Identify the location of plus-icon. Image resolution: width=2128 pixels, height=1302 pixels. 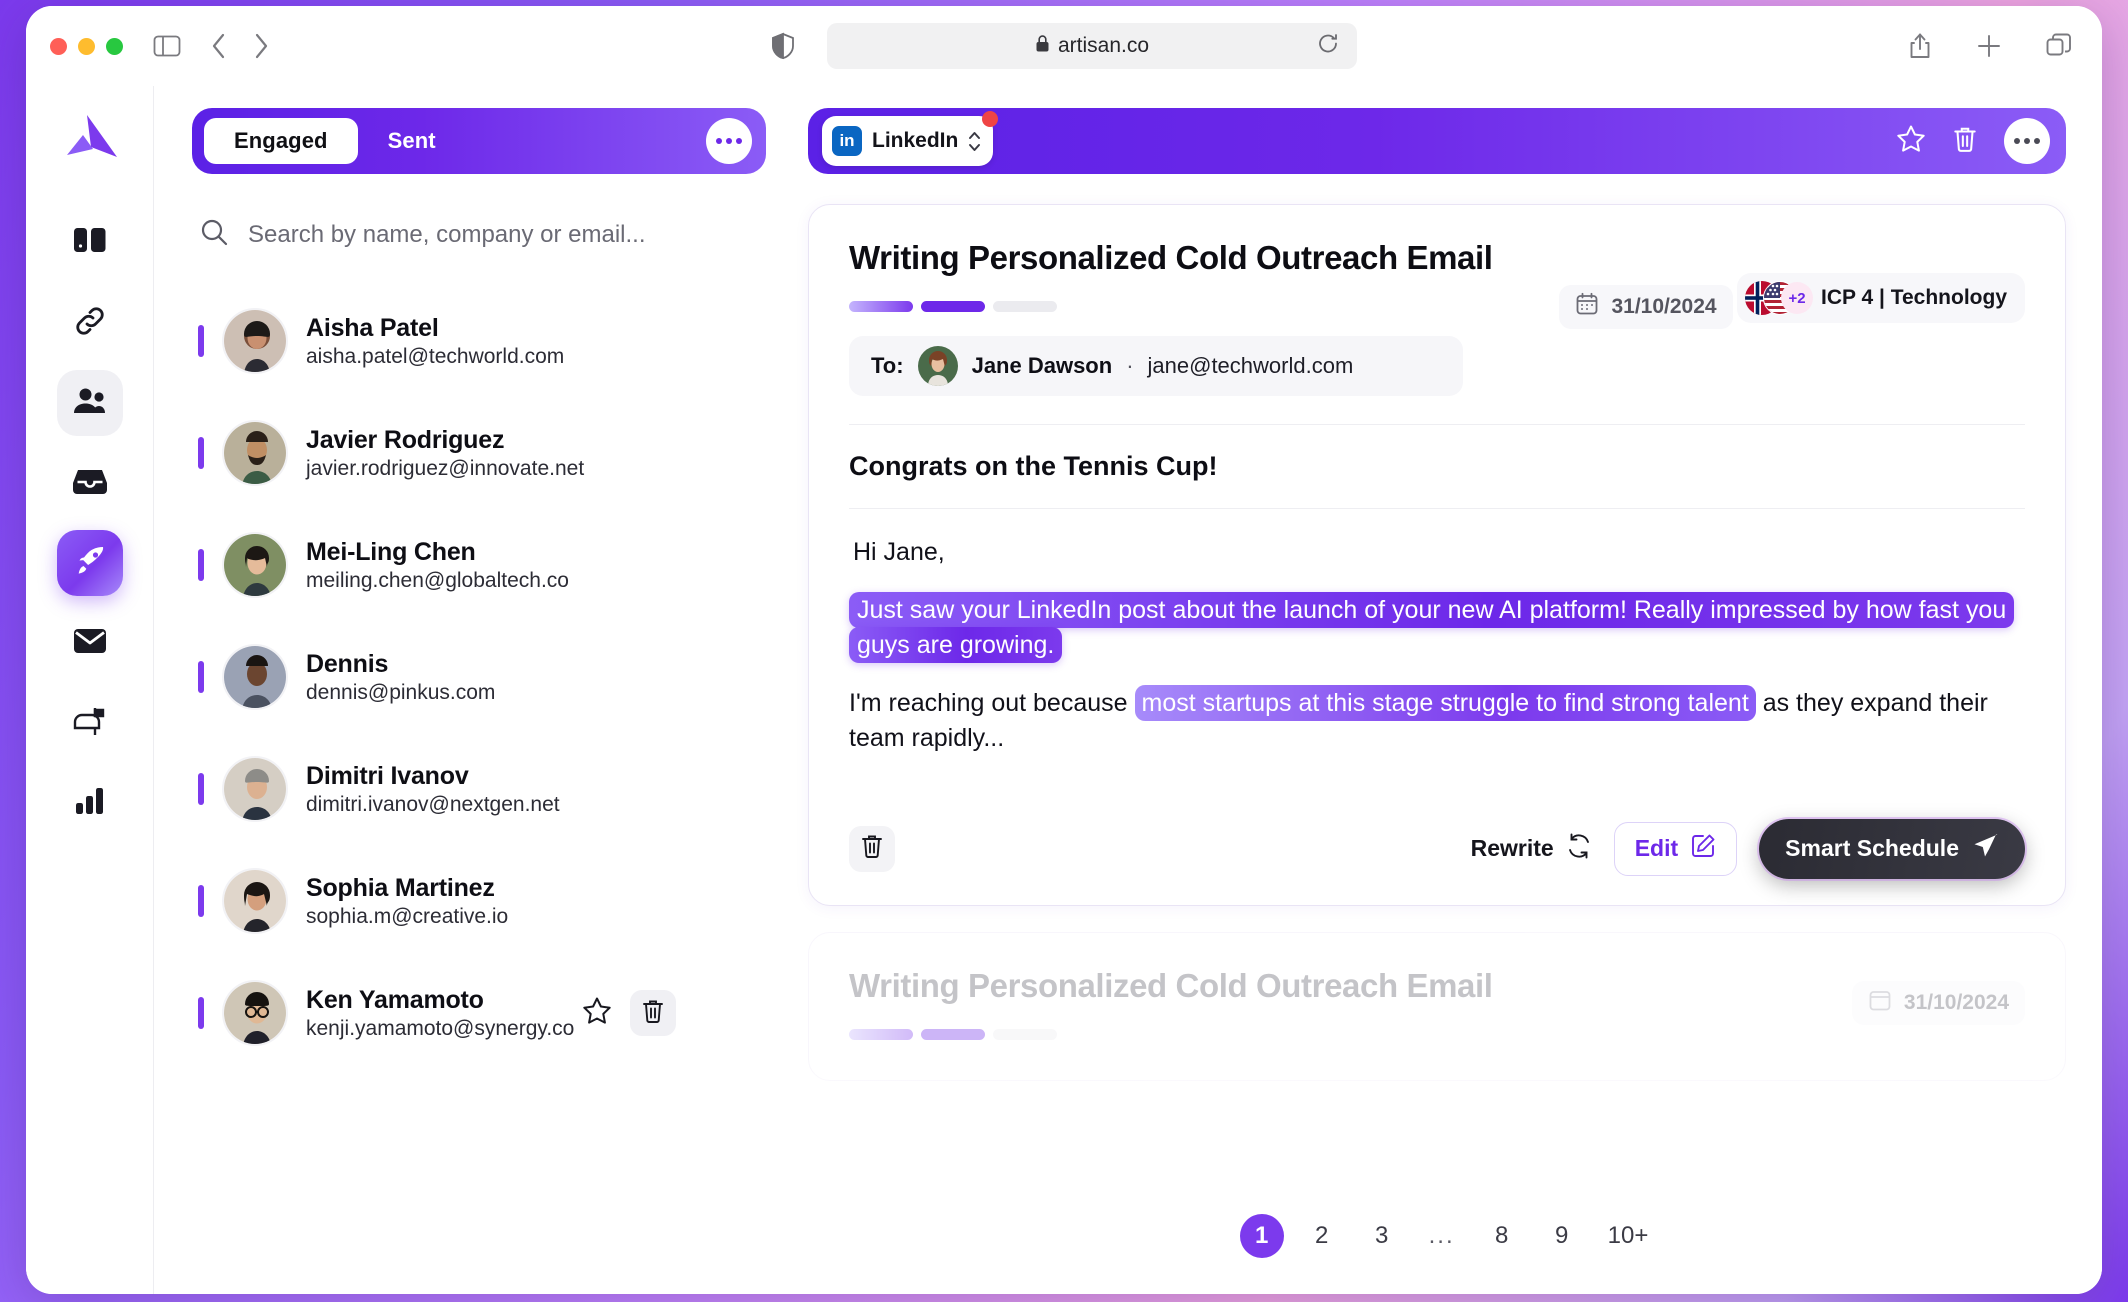
(1989, 46).